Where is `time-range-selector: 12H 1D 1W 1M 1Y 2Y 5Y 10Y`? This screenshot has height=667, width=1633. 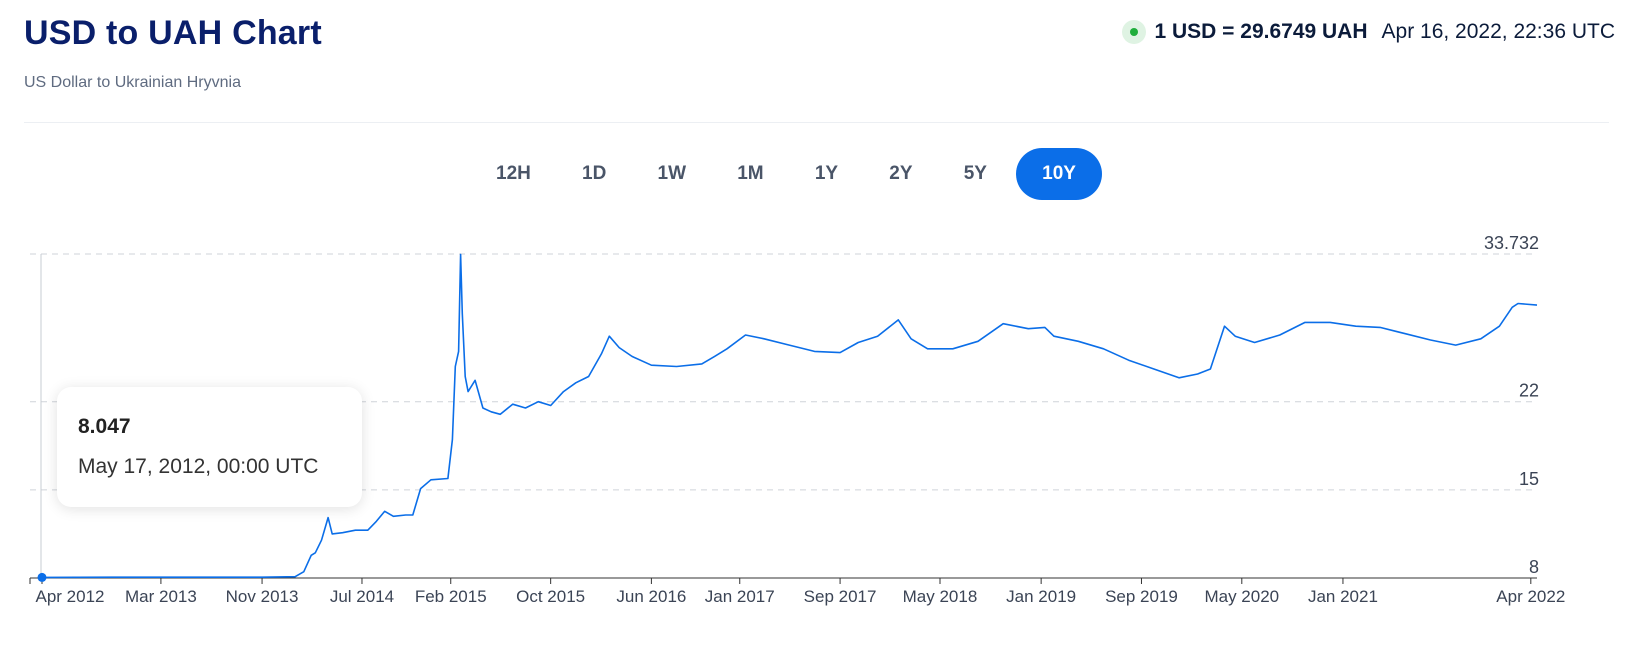 time-range-selector: 12H 1D 1W 1M 1Y 2Y 5Y 10Y is located at coordinates (788, 174).